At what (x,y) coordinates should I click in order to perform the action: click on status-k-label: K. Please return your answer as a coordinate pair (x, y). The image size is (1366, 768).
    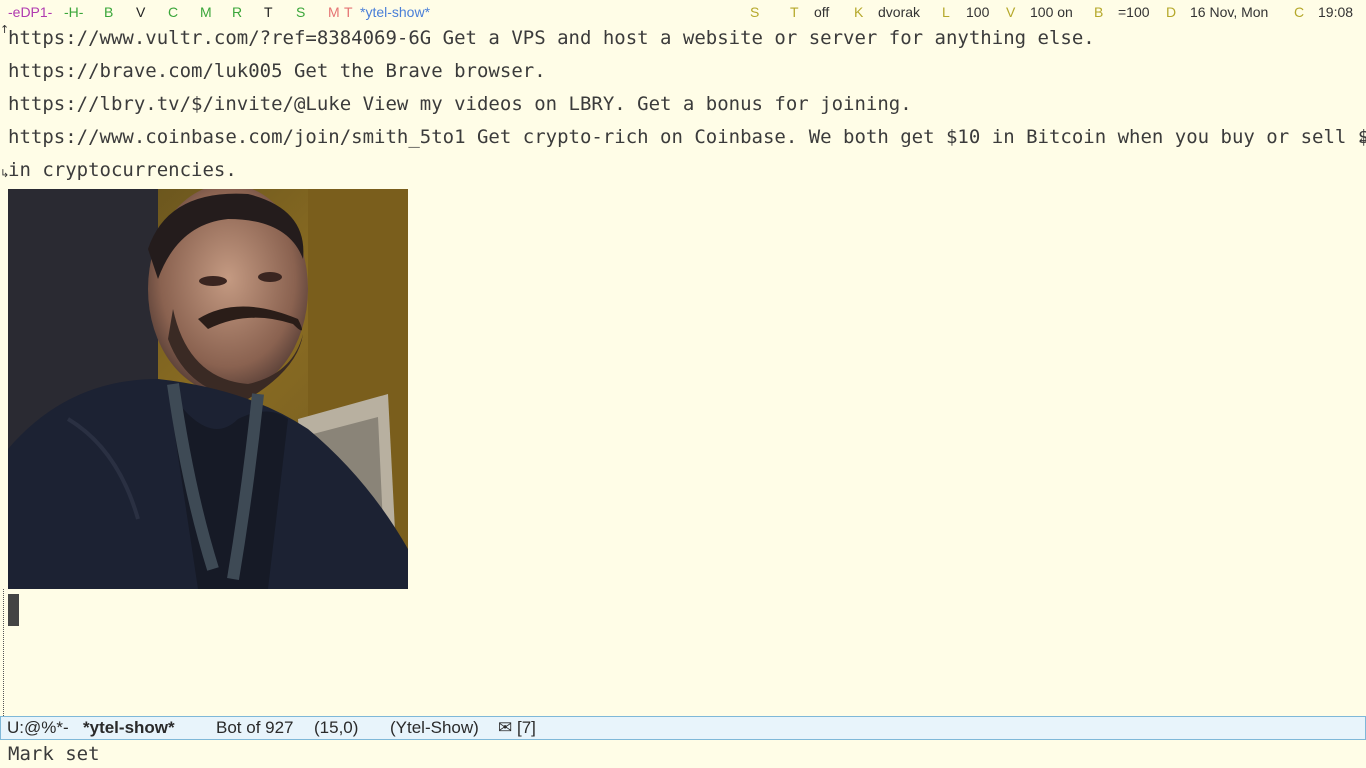
    Looking at the image, I should click on (859, 12).